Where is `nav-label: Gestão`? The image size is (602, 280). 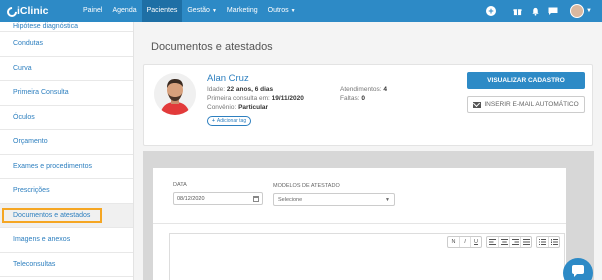 nav-label: Gestão is located at coordinates (198, 10).